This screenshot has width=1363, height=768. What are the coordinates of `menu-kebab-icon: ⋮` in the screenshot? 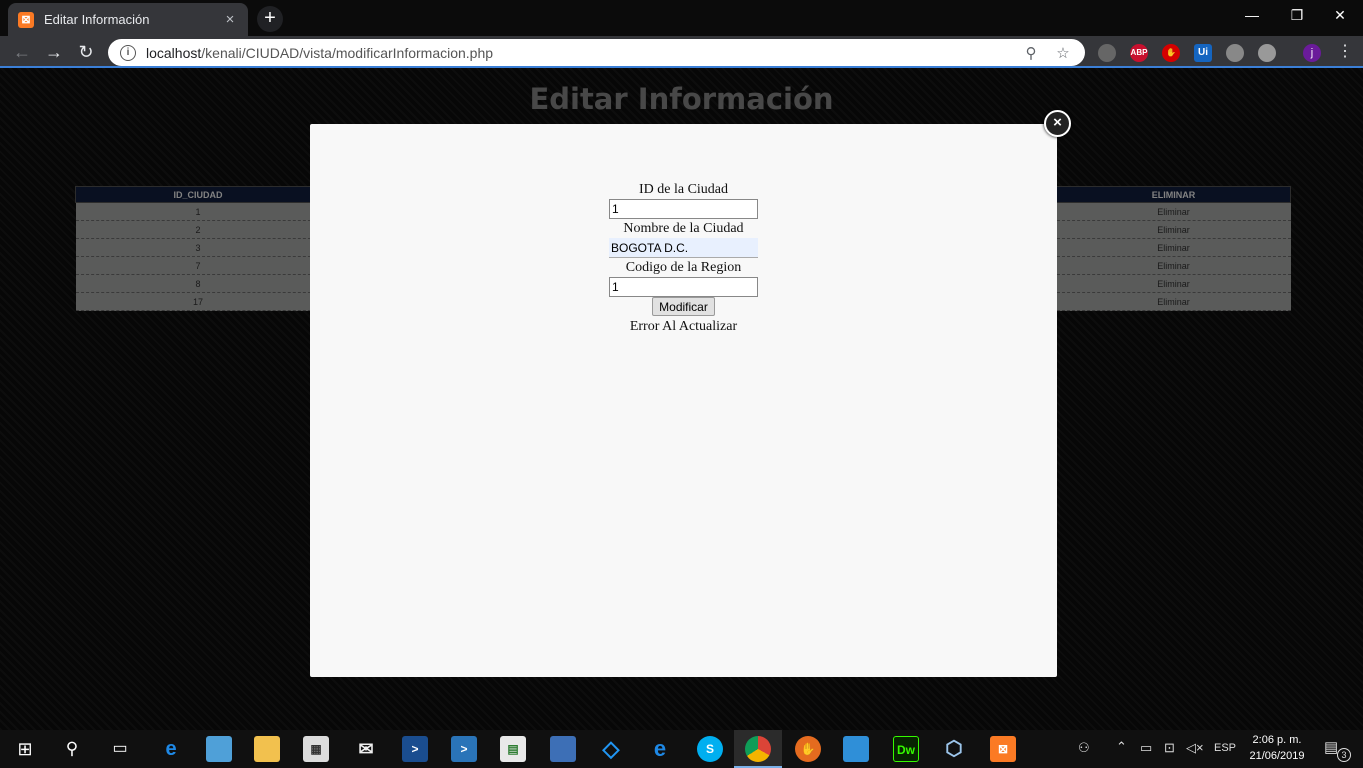 It's located at (1345, 52).